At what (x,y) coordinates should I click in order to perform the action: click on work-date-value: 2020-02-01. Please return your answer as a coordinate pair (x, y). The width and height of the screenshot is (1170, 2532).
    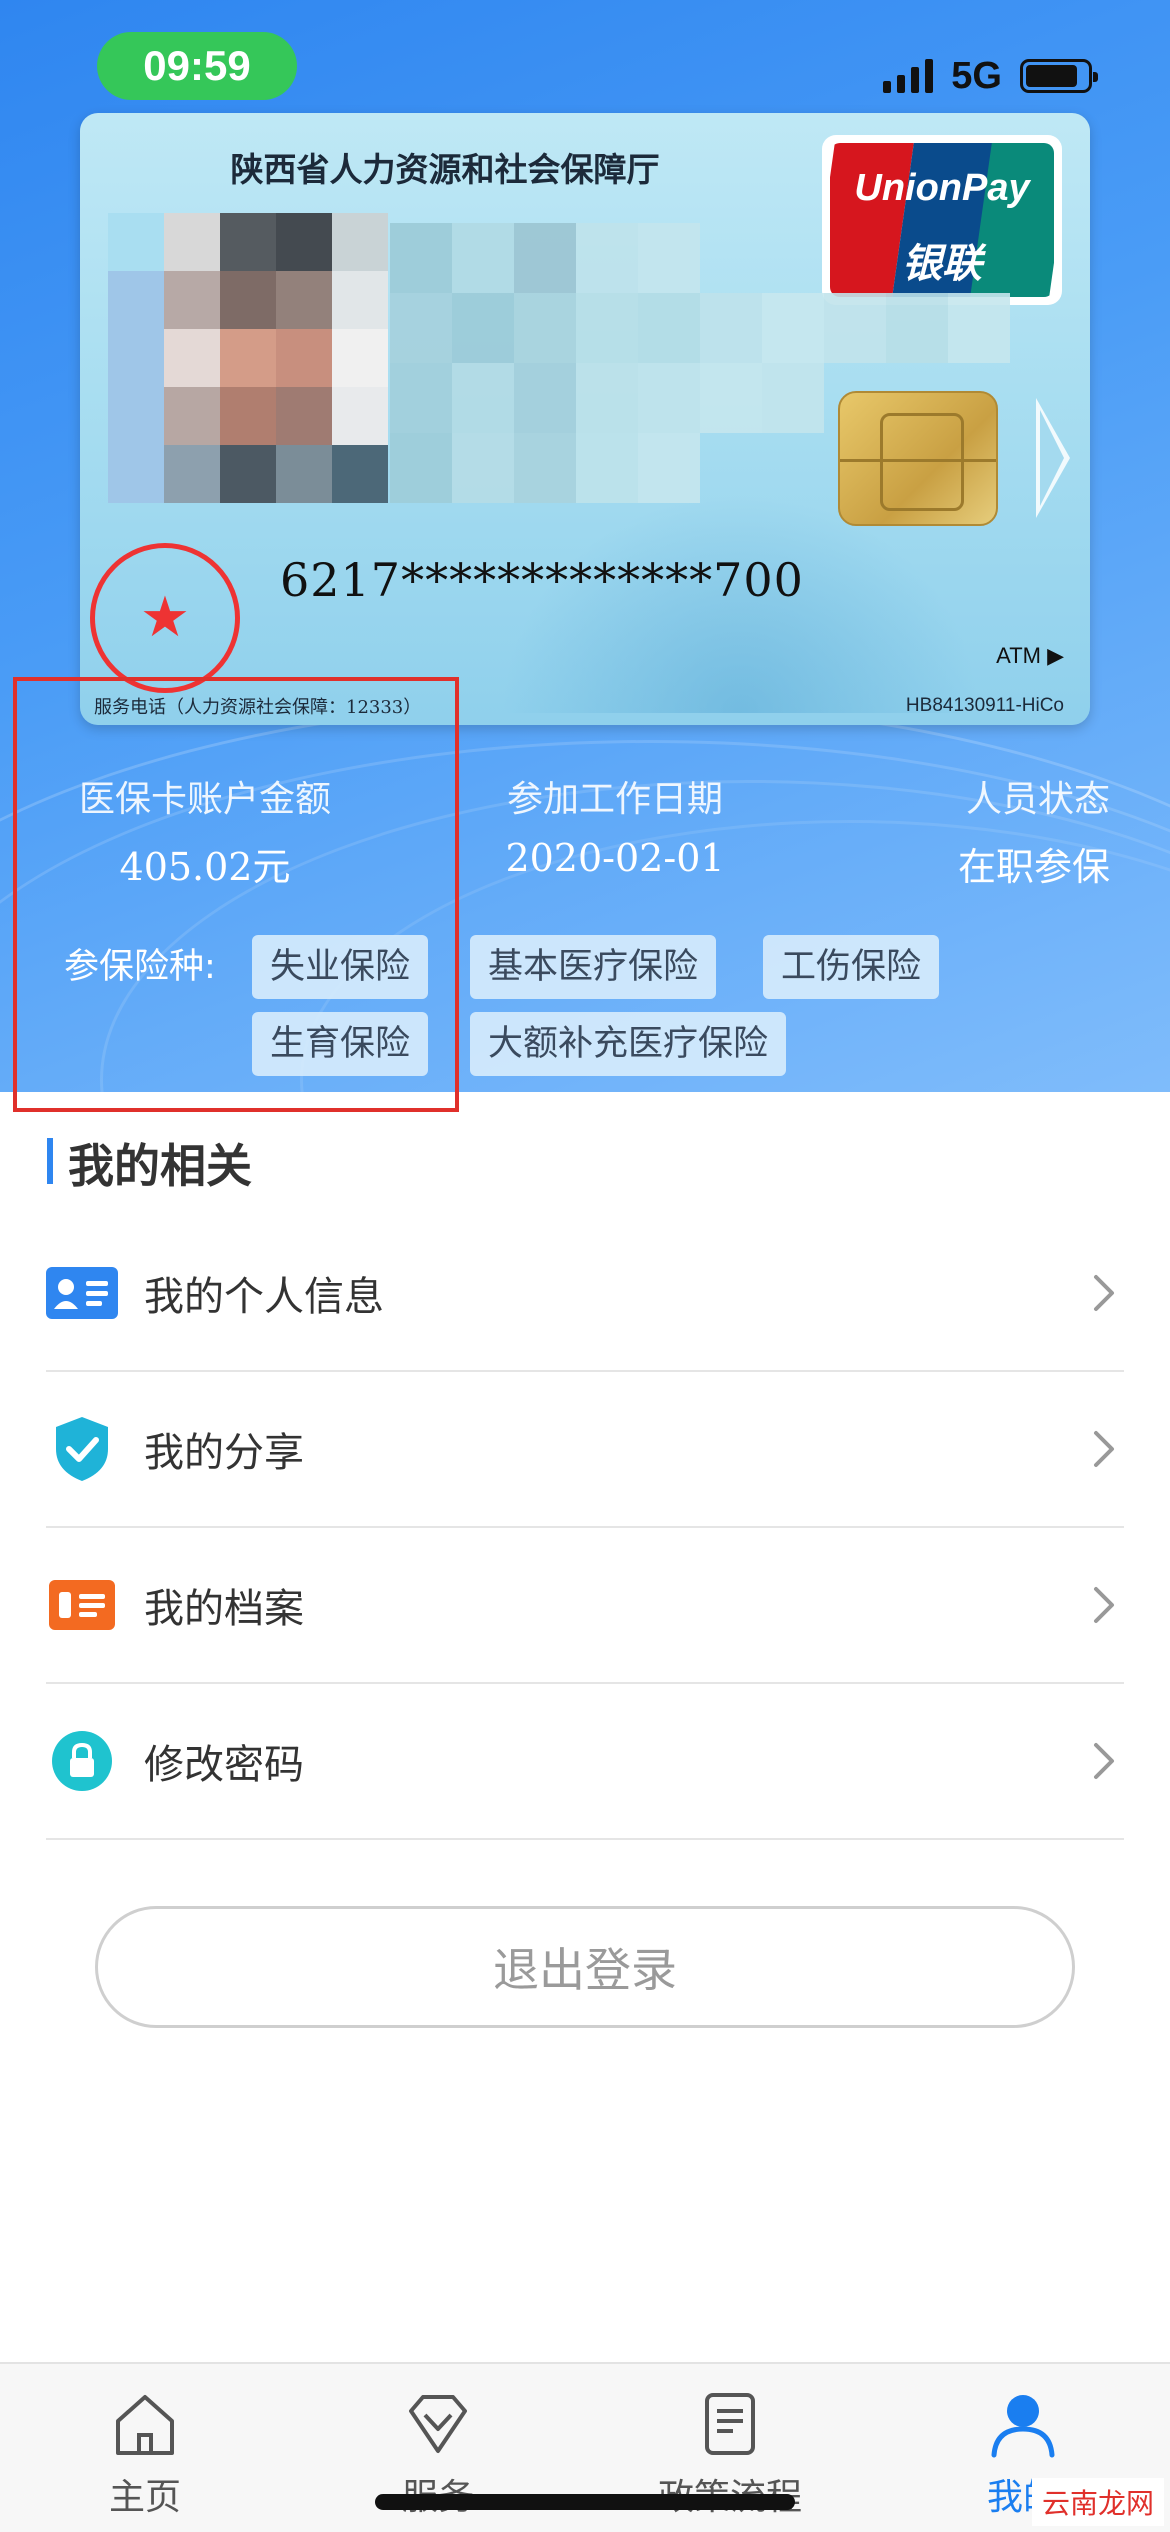
    Looking at the image, I should click on (615, 858).